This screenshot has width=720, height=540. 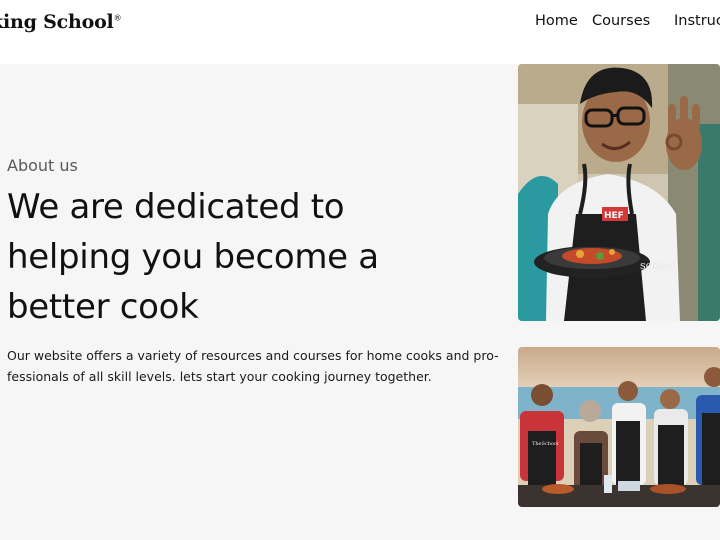 What do you see at coordinates (619, 427) in the screenshot?
I see `group-beach-photo: TheSchool` at bounding box center [619, 427].